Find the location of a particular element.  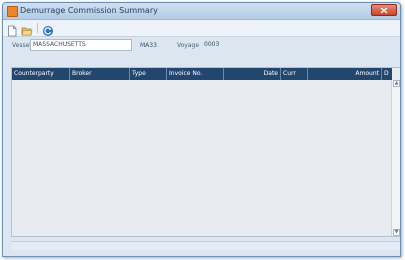

filter-bar: Vessel MASSACHUSETTS MA33 Voyage 0003 is located at coordinates (201, 46).